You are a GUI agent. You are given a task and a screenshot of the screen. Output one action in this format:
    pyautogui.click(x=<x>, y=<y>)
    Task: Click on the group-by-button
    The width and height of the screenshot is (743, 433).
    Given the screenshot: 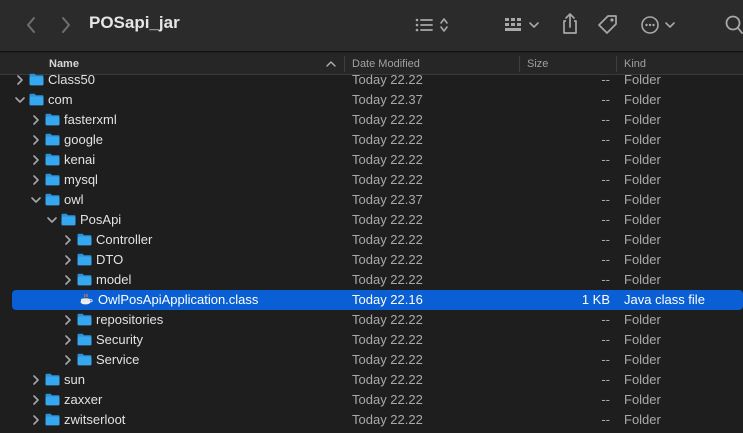 What is the action you would take?
    pyautogui.click(x=522, y=25)
    